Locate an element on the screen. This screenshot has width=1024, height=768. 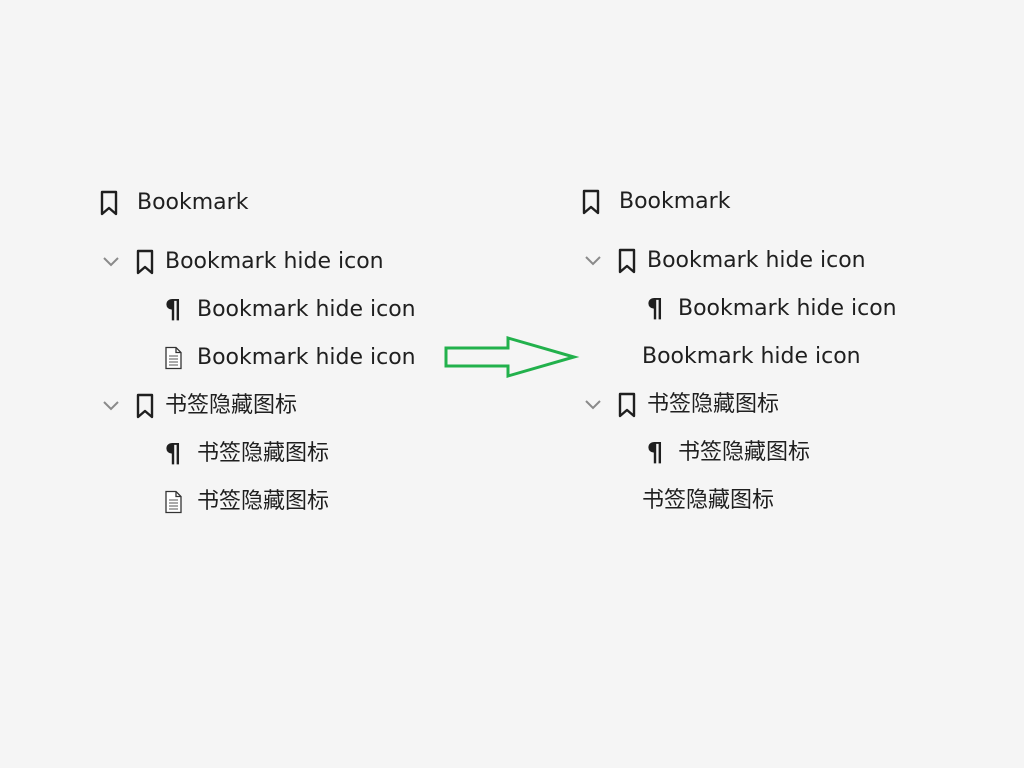
right-arrow-icon is located at coordinates (512, 360).